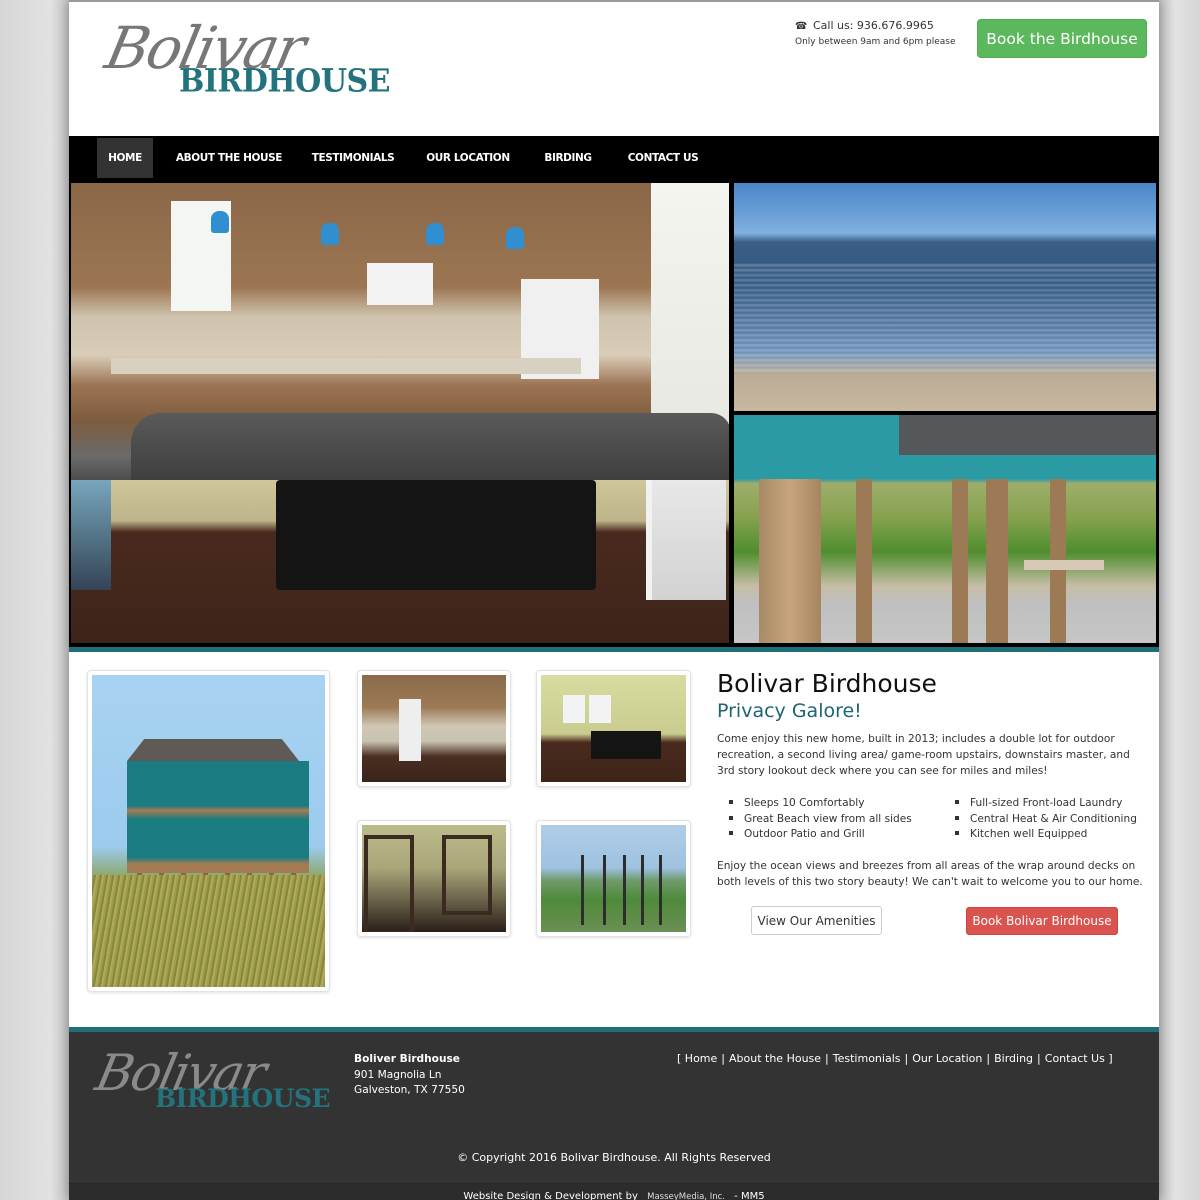 This screenshot has width=1200, height=1200. I want to click on nav-home: HOME, so click(125, 158).